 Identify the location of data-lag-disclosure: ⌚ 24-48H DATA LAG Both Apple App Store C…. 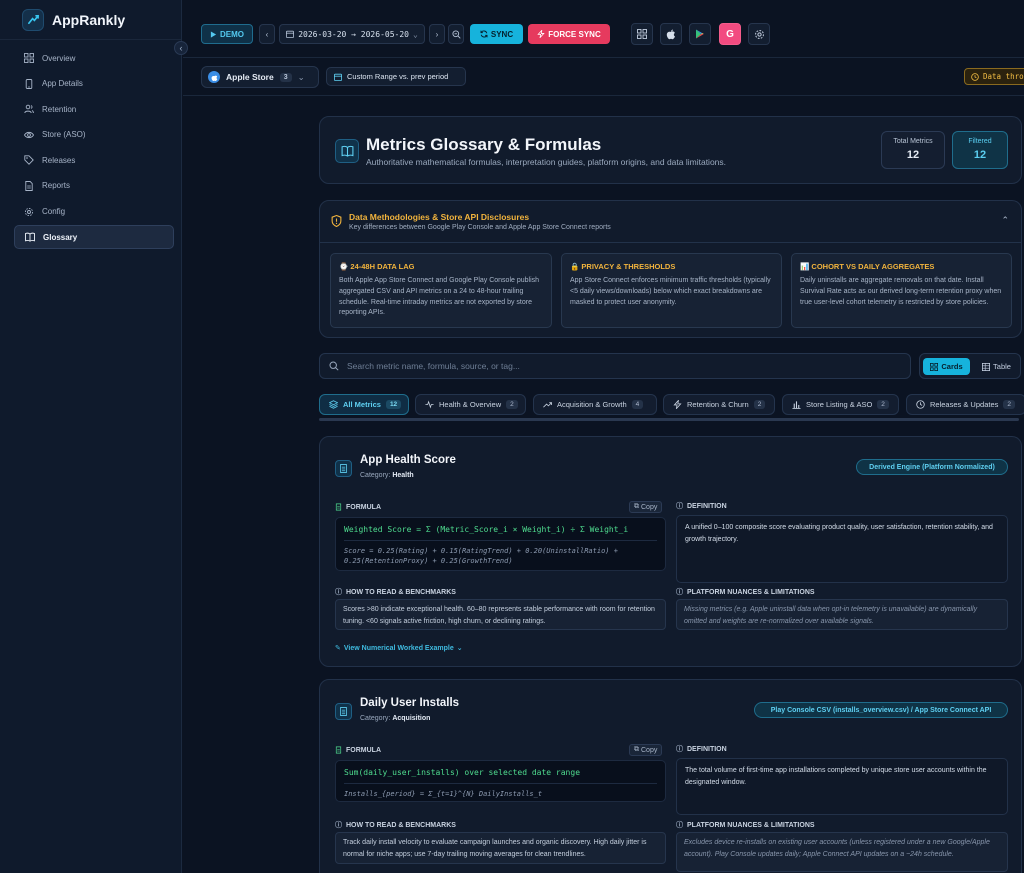
(441, 290).